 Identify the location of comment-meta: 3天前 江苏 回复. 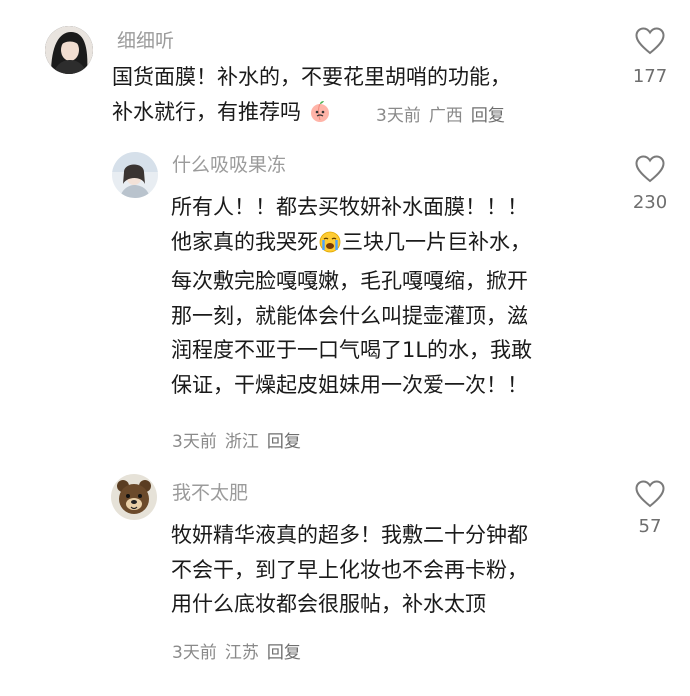
(240, 653).